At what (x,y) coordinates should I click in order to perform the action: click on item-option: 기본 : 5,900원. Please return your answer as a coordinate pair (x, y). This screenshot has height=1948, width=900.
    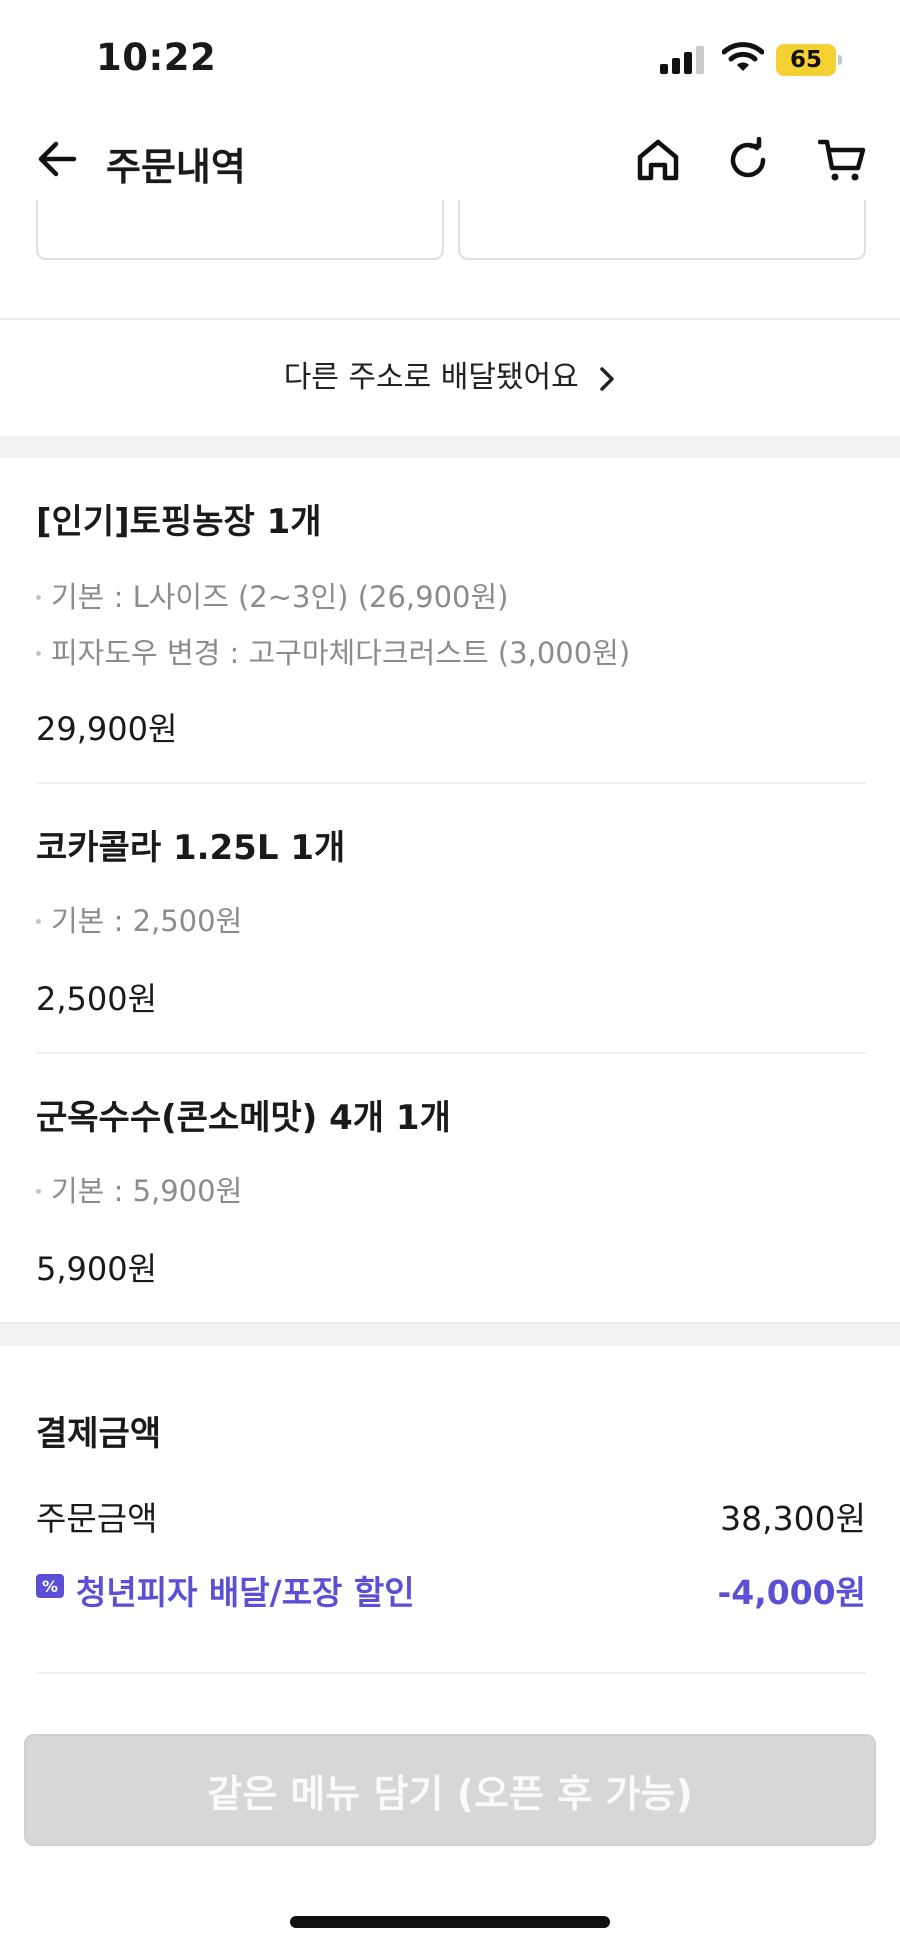
    Looking at the image, I should click on (139, 1189).